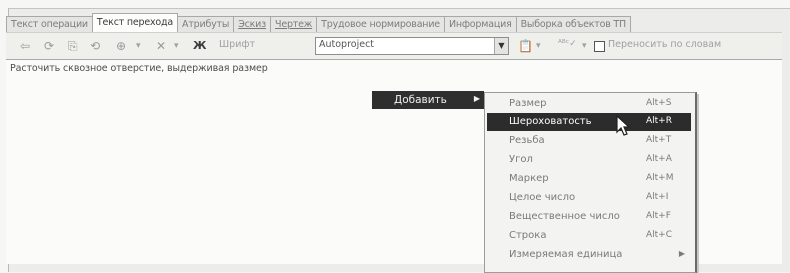 The image size is (790, 273). What do you see at coordinates (659, 235) in the screenshot?
I see `menu-item-shortcut: Alt+C` at bounding box center [659, 235].